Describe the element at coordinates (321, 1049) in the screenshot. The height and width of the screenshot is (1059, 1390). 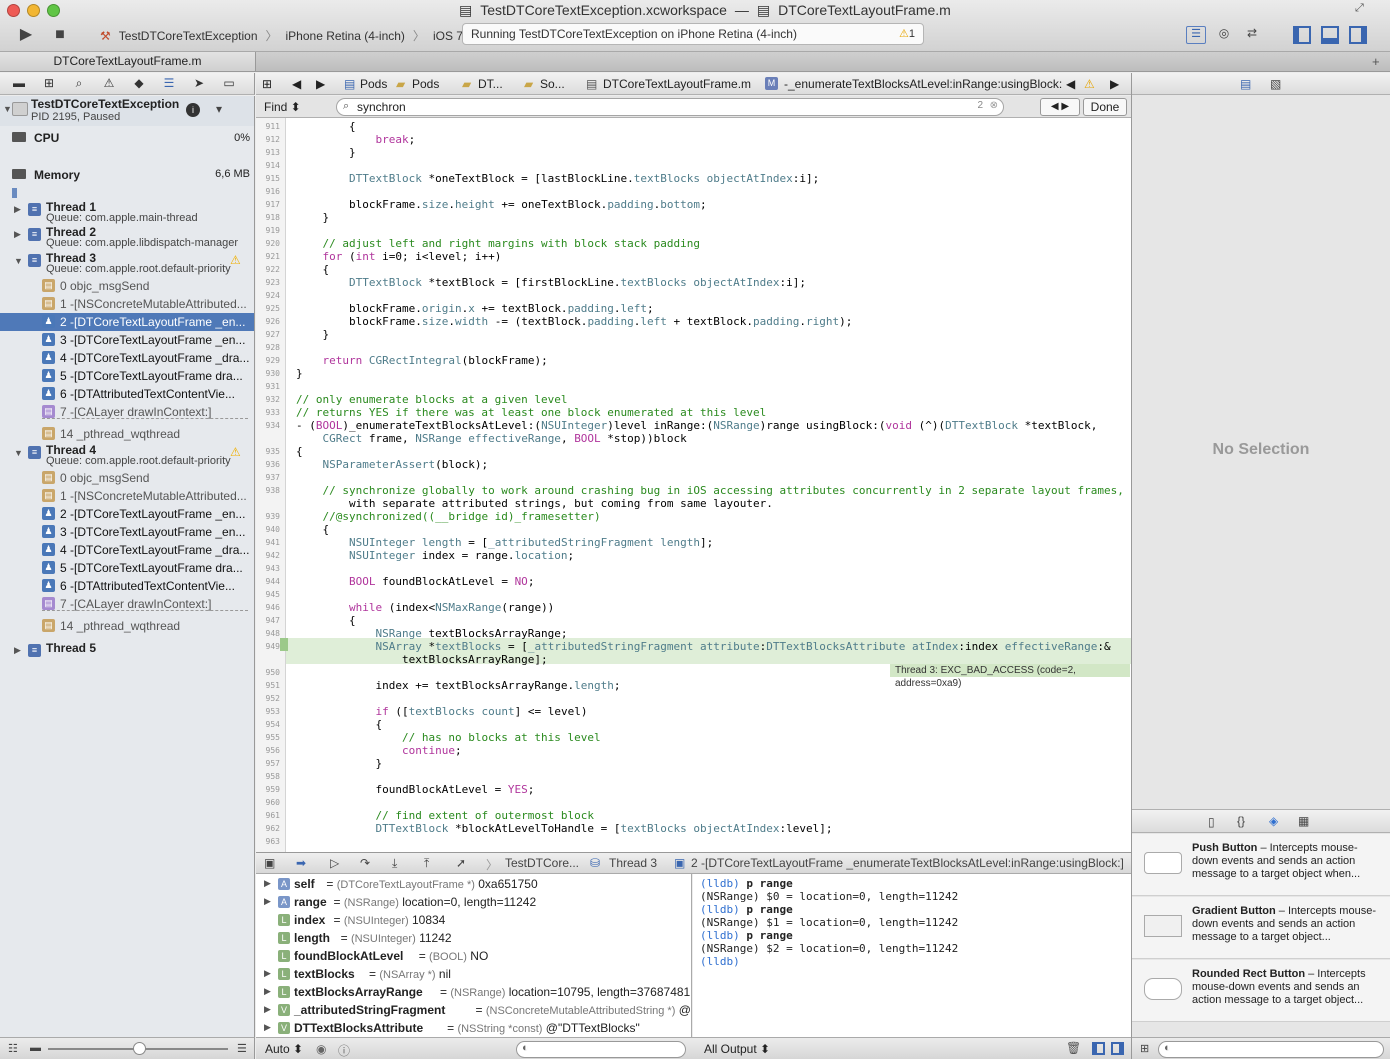
I see `quick-look-icon: ◉` at that location.